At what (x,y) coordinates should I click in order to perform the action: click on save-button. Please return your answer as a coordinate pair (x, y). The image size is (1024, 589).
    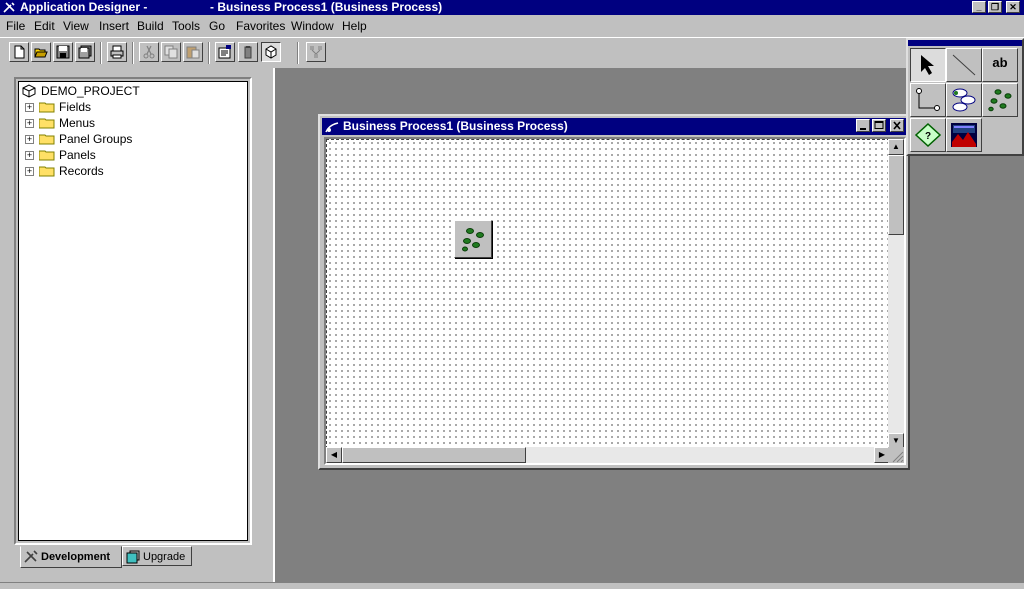
    Looking at the image, I should click on (63, 52).